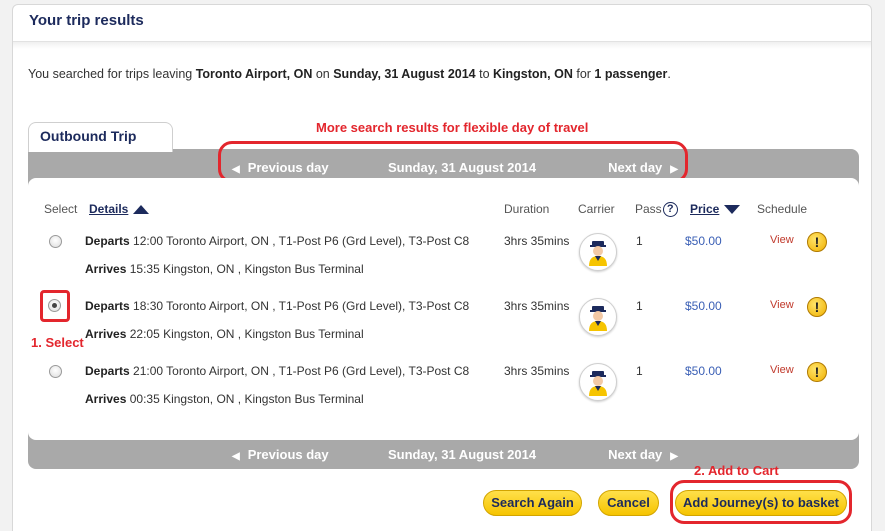 The width and height of the screenshot is (885, 531). Describe the element at coordinates (484, 74) in the screenshot. I see `summary-to: to` at that location.